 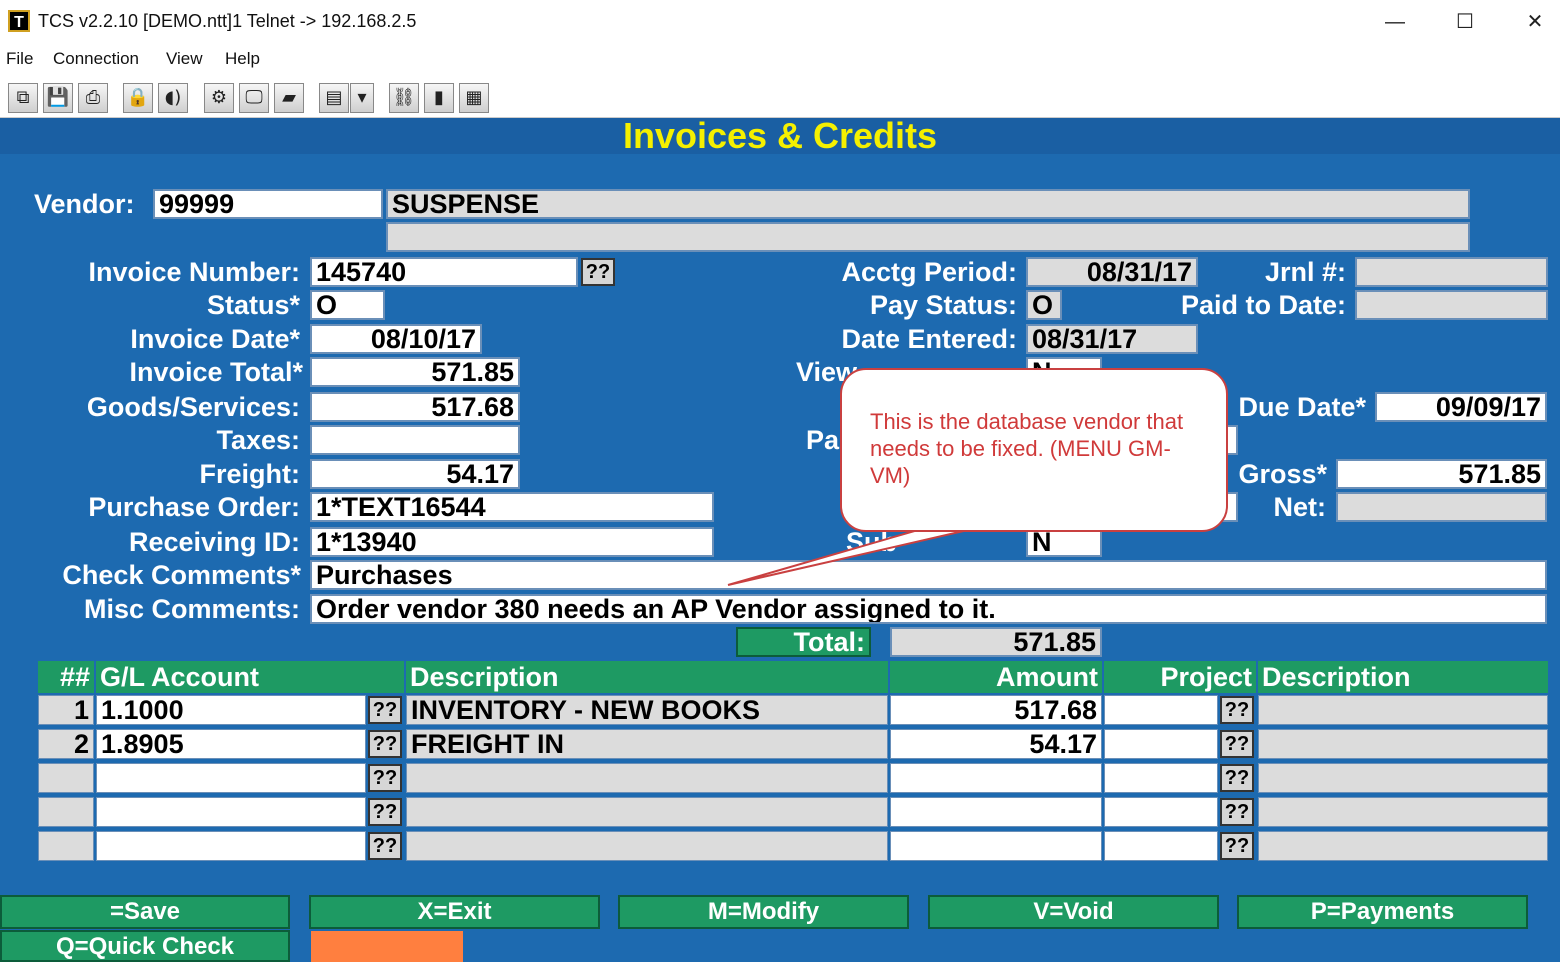 I want to click on due-date-field: 09/09/17, so click(x=1461, y=407).